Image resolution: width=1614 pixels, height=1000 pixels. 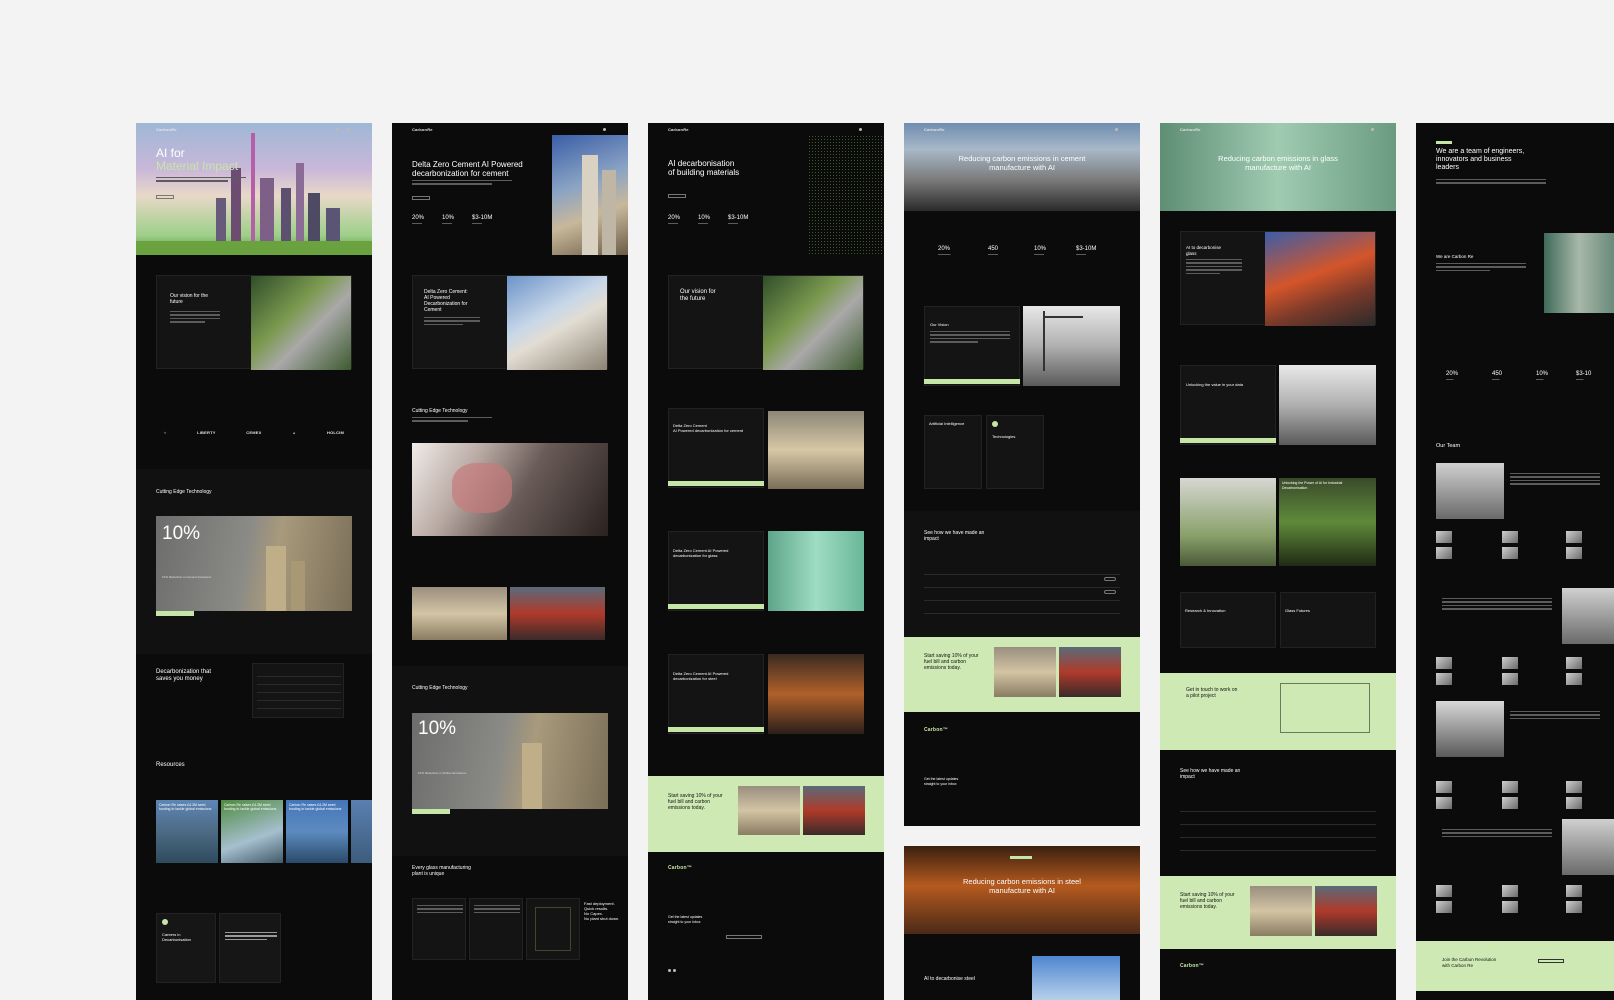 What do you see at coordinates (206, 432) in the screenshot?
I see `partner-logo: LIBERTY` at bounding box center [206, 432].